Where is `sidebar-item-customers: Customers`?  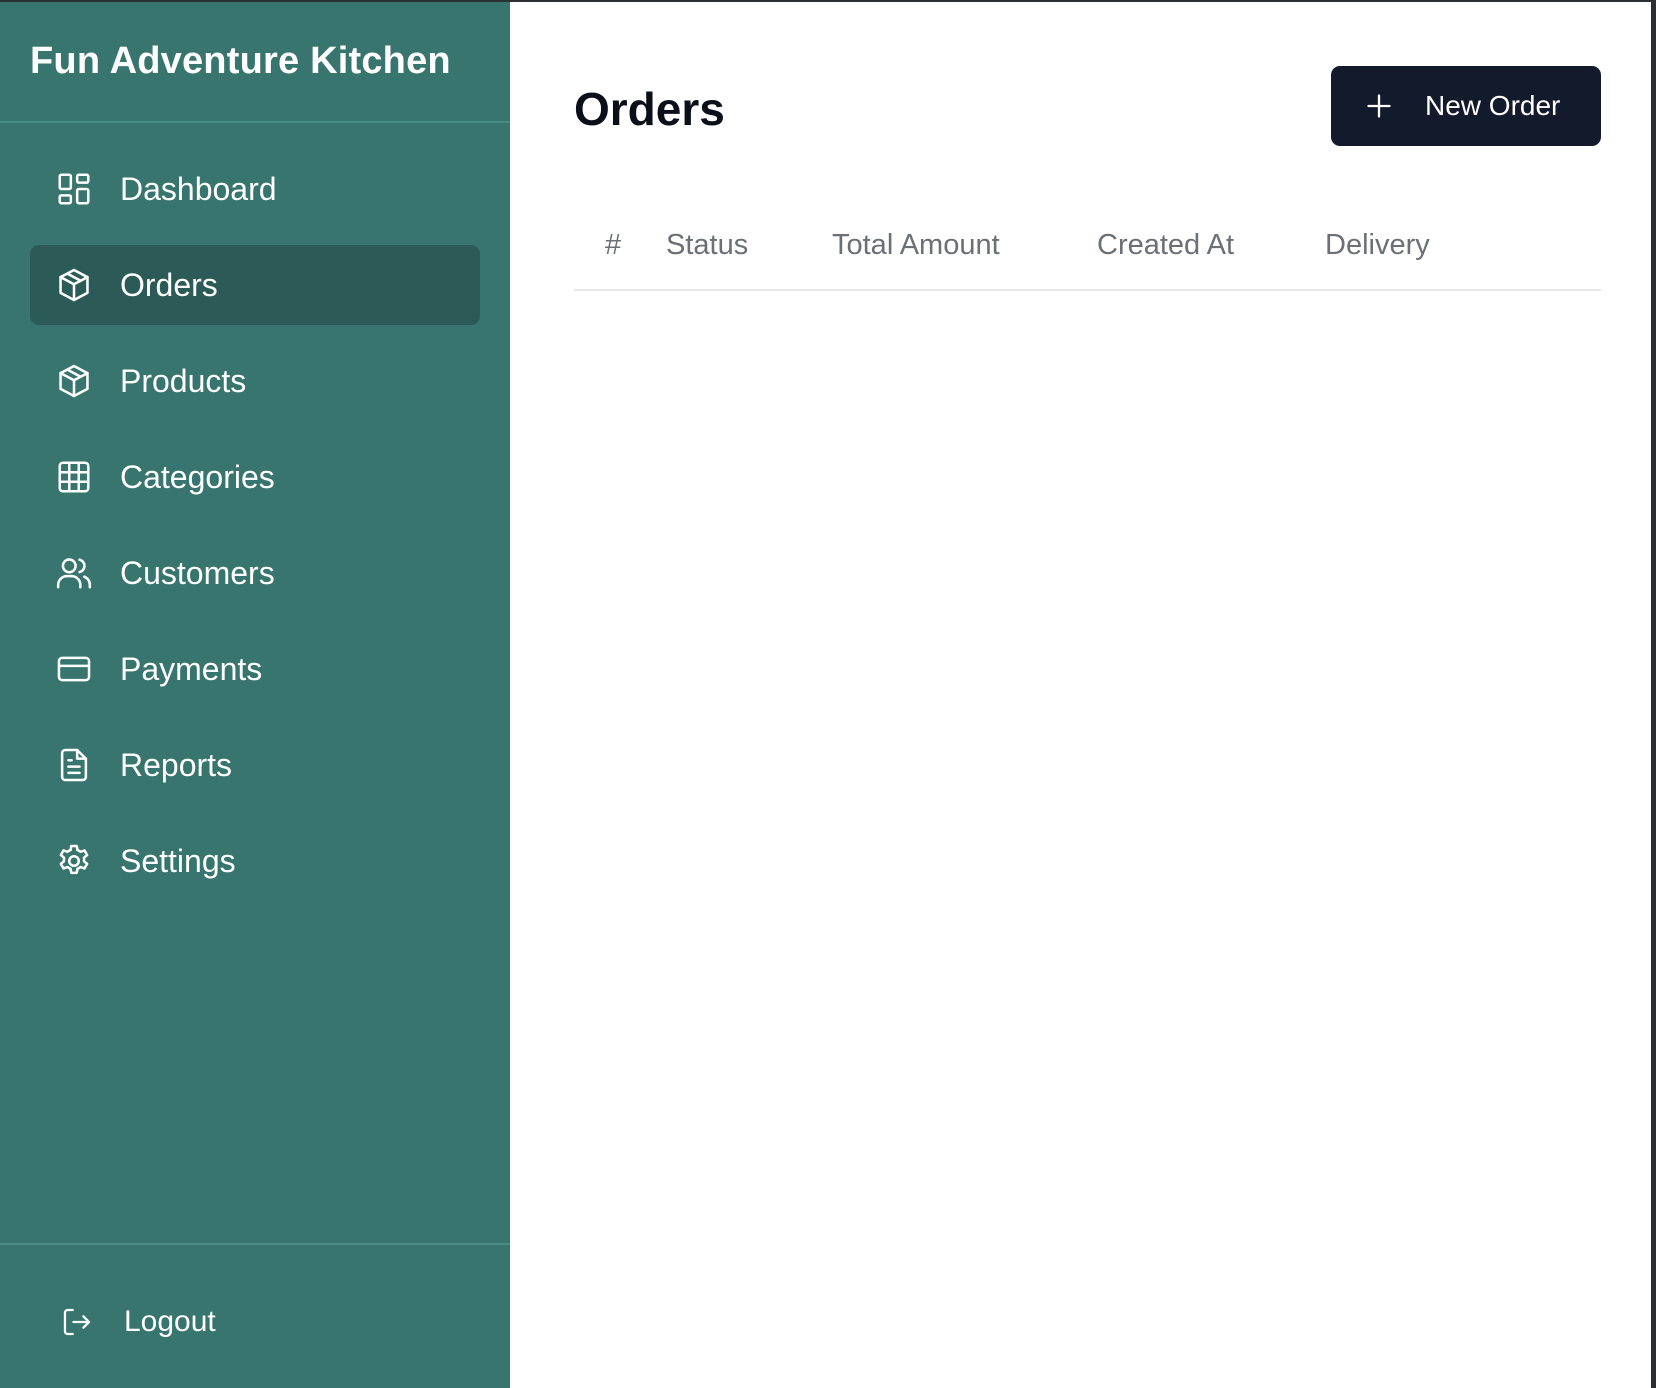
sidebar-item-customers: Customers is located at coordinates (255, 573).